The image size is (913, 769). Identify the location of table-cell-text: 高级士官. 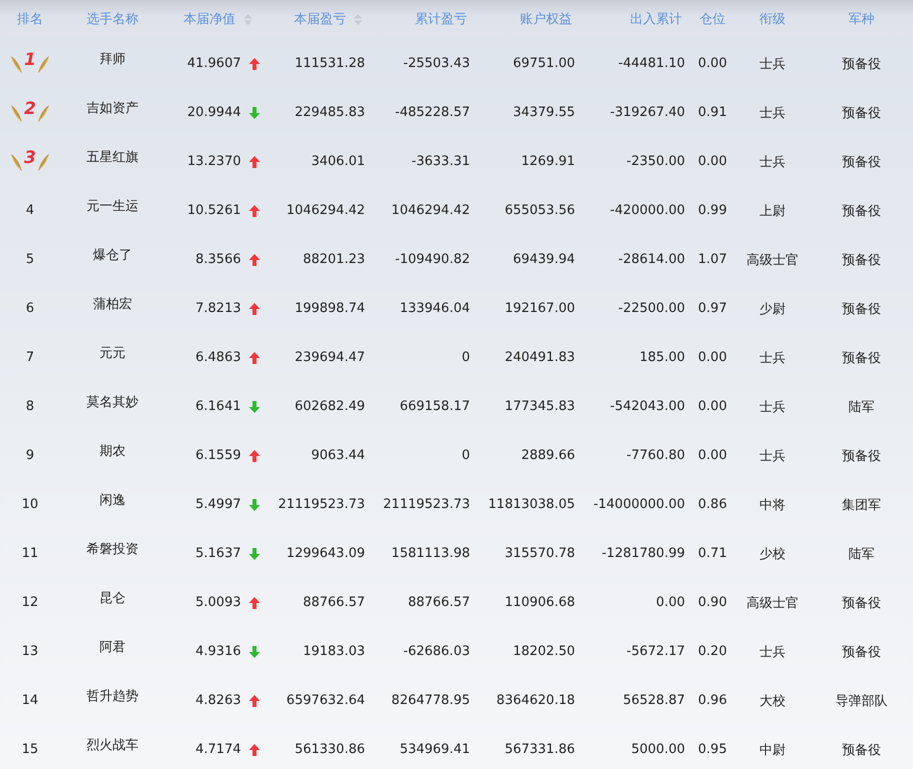
(772, 603).